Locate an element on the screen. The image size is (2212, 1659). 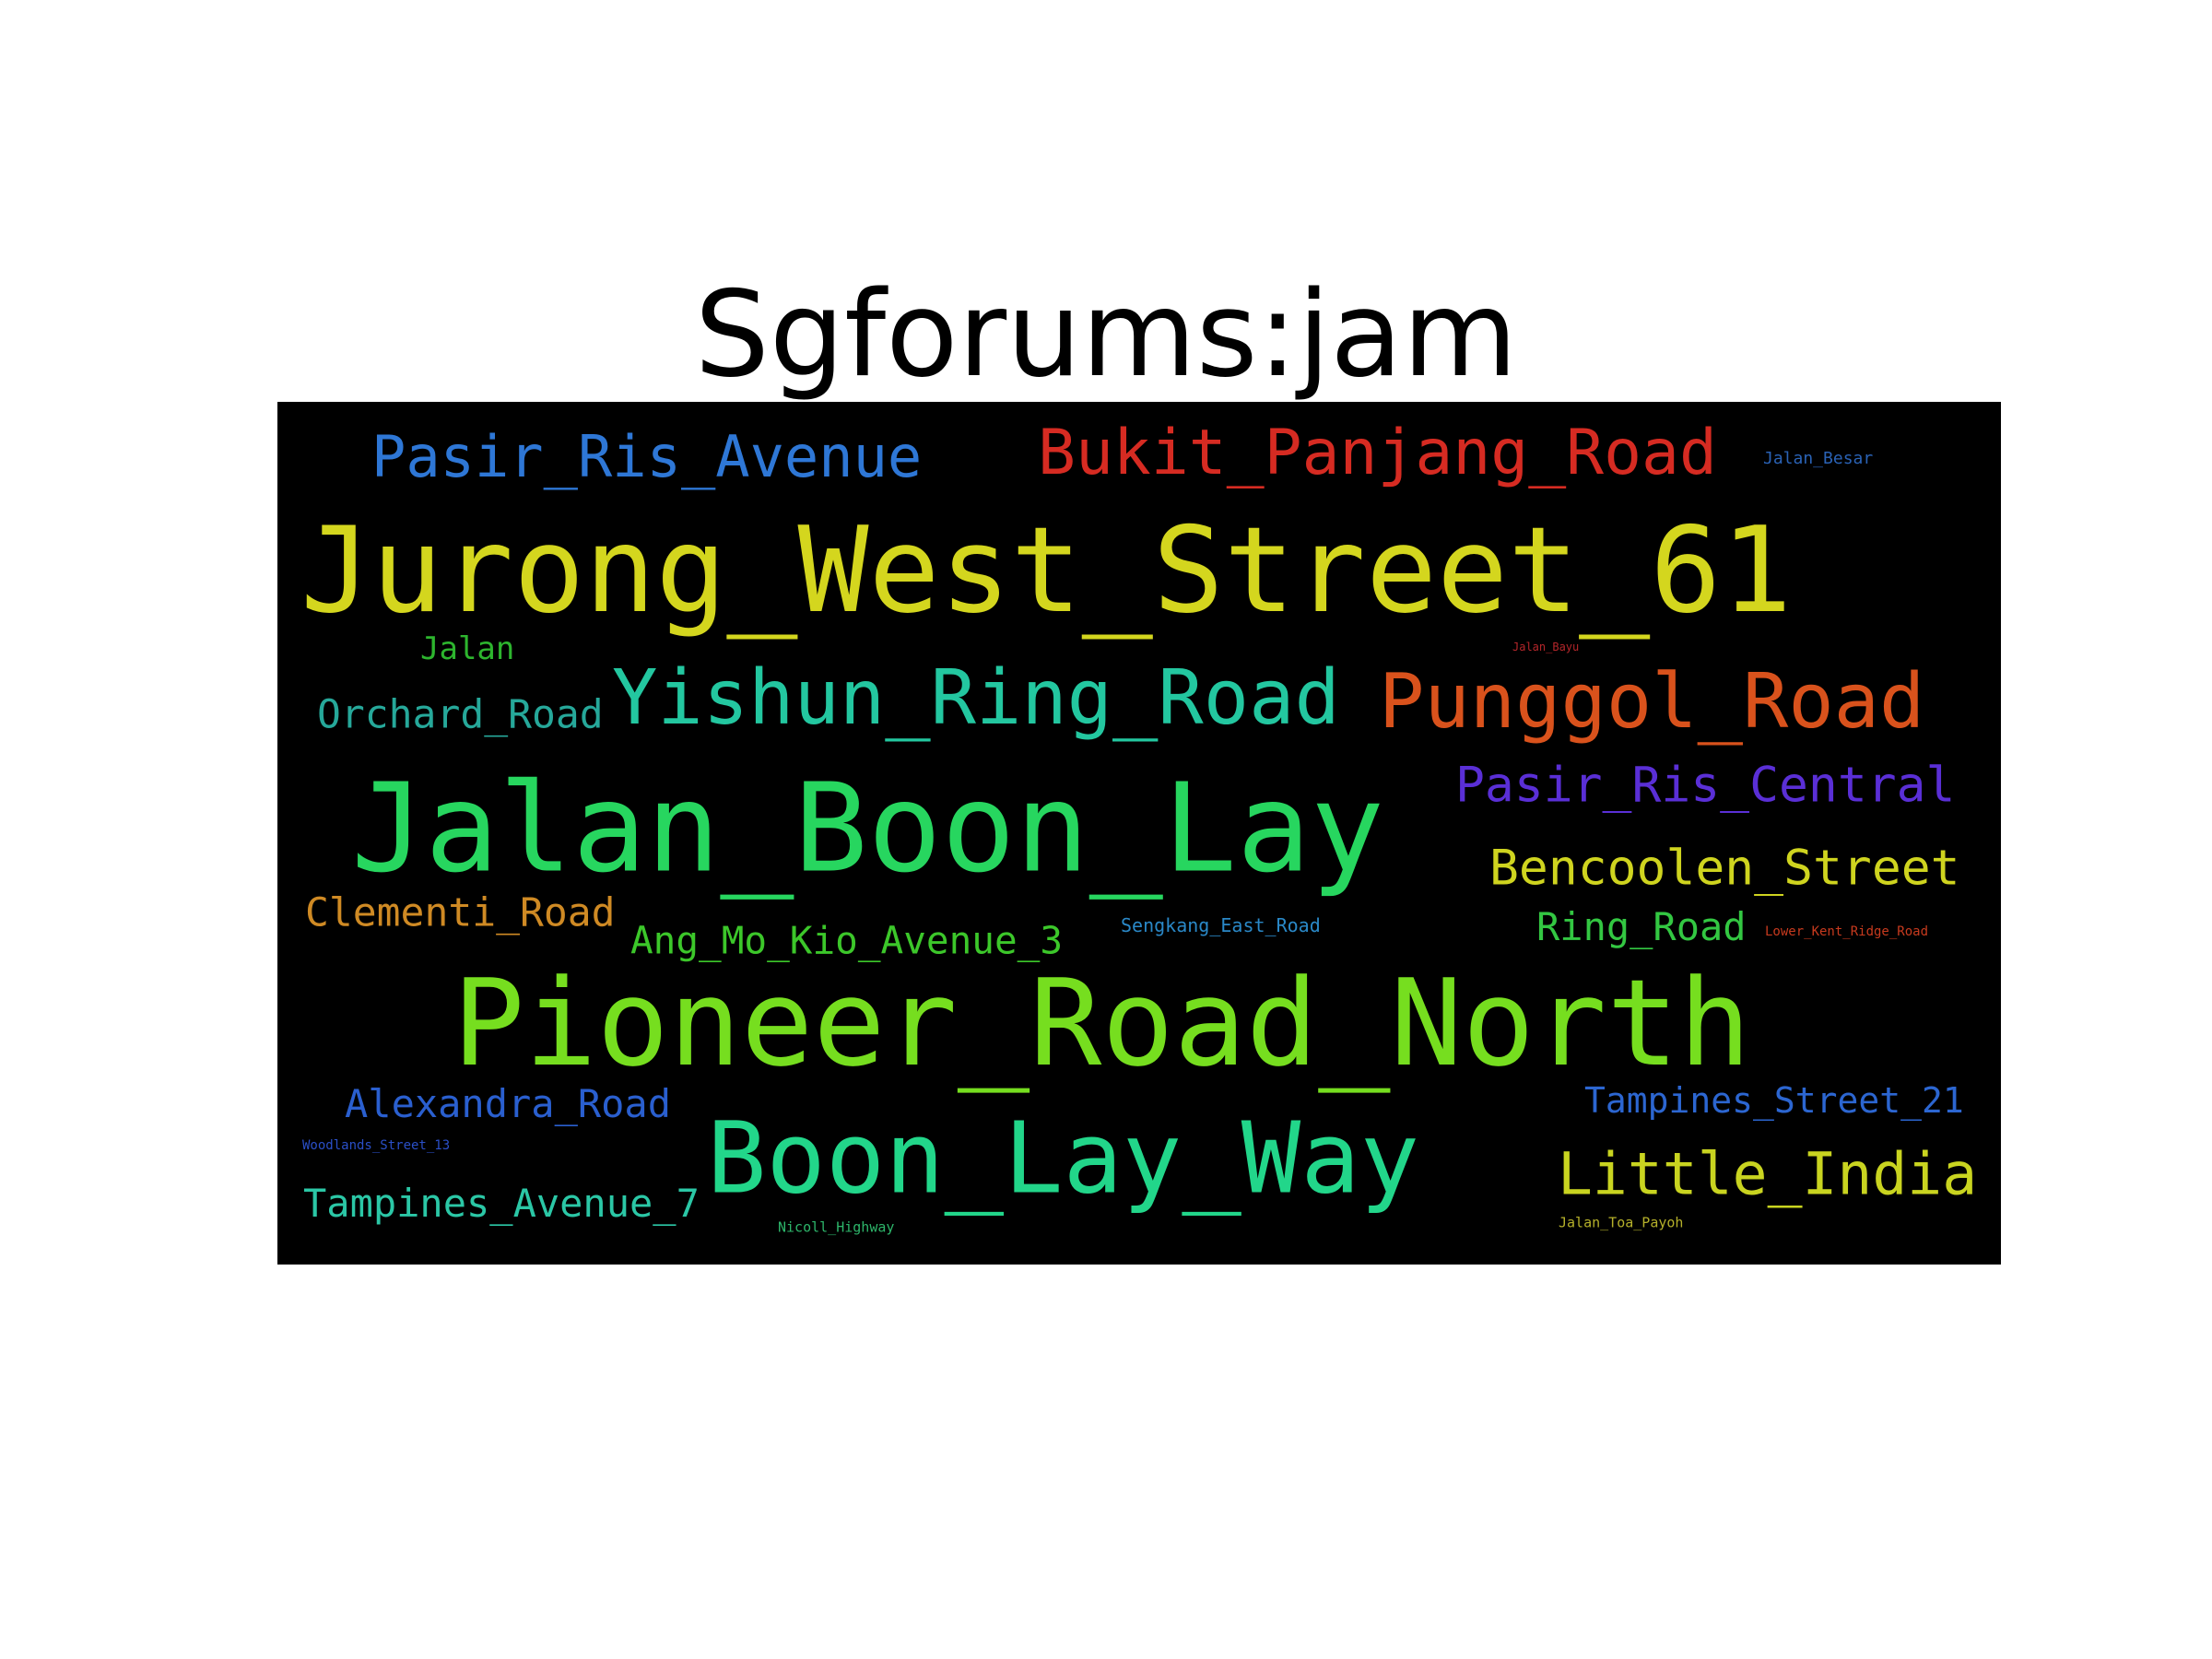
word-bencoolen-street: Bencoolen_Street is located at coordinates (1724, 868).